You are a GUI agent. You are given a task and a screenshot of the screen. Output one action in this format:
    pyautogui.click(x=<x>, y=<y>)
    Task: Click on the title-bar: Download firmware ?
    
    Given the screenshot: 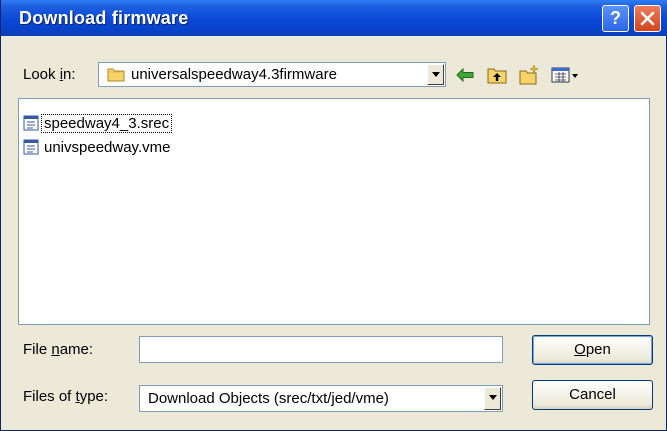 What is the action you would take?
    pyautogui.click(x=334, y=18)
    